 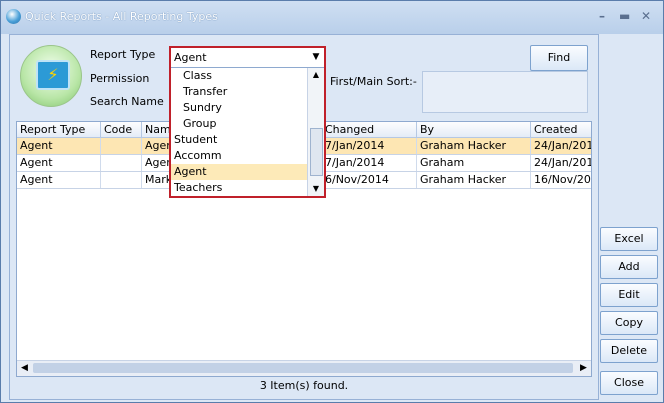 I want to click on dropdown-item-teachers: Teachers, so click(x=239, y=188).